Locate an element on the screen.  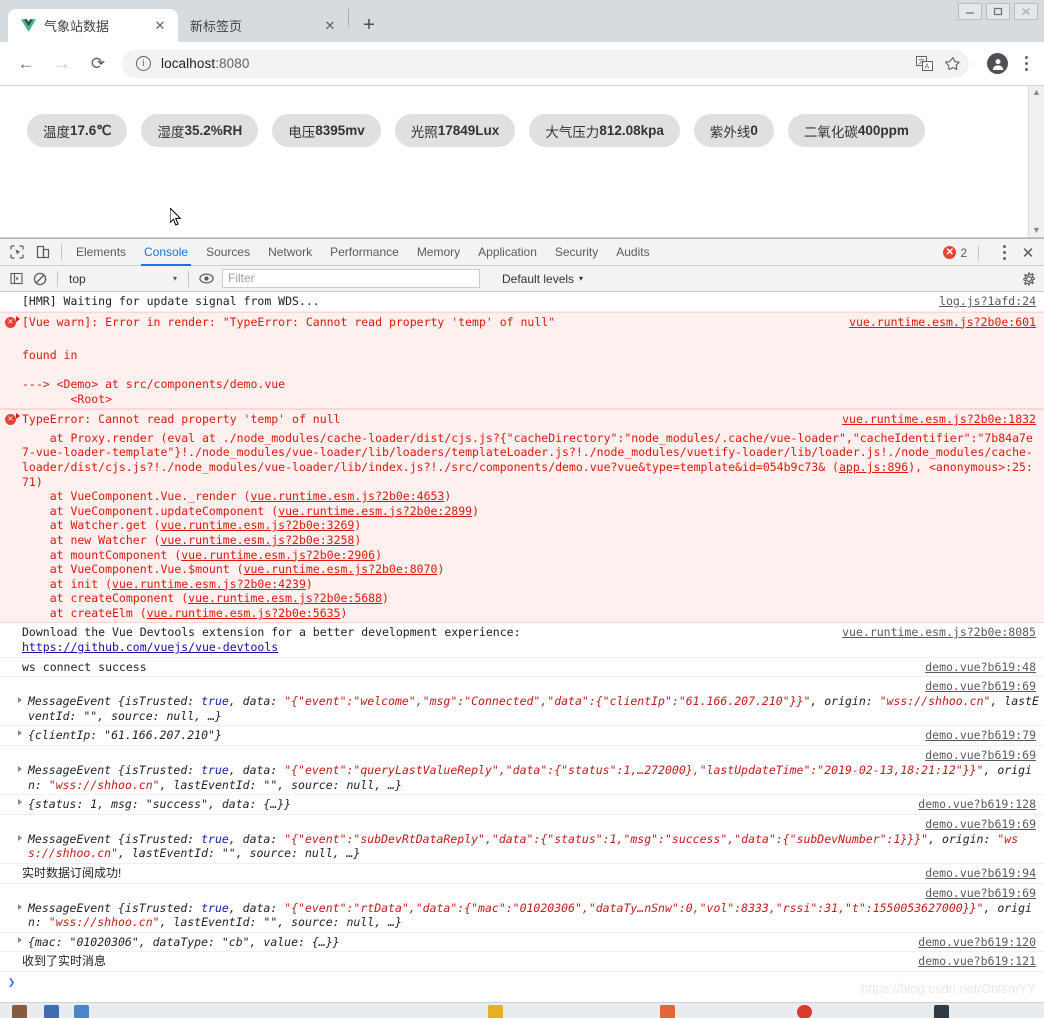
devtools-close-icon: ✕ is located at coordinates (1028, 253).